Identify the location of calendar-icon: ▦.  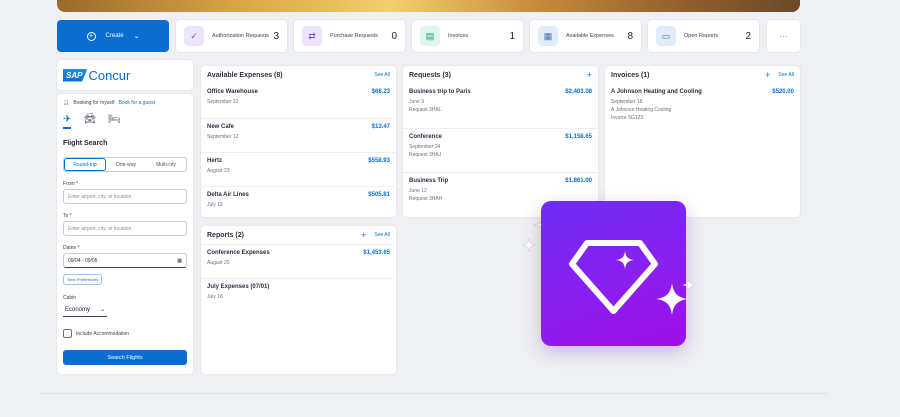
(179, 261).